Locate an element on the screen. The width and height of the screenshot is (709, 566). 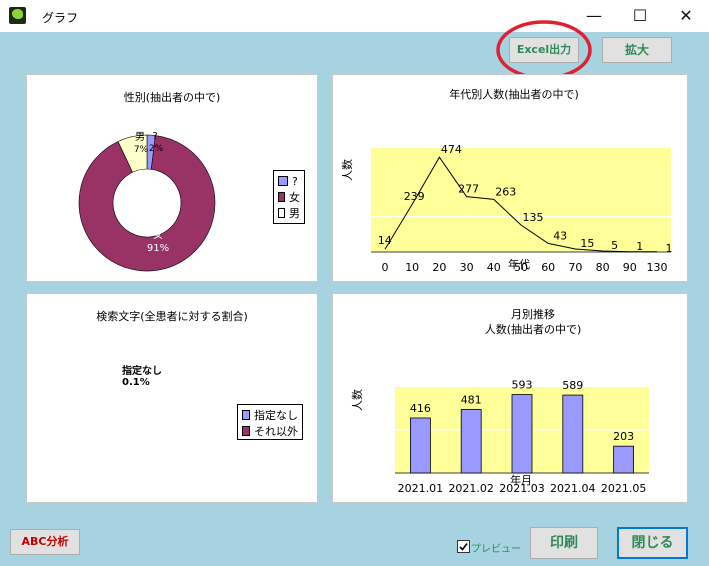
label-unknown: ? is located at coordinates (154, 136).